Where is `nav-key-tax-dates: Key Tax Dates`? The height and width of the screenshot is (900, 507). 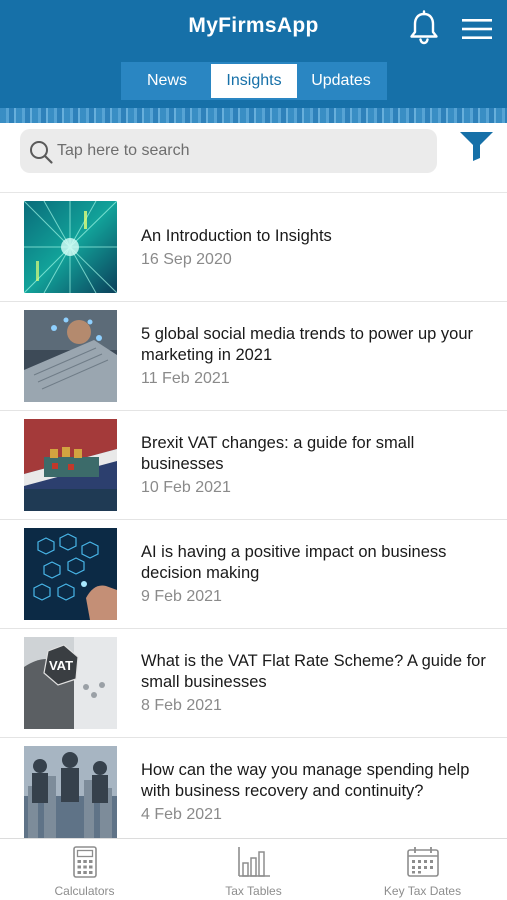
nav-key-tax-dates: Key Tax Dates is located at coordinates (422, 869).